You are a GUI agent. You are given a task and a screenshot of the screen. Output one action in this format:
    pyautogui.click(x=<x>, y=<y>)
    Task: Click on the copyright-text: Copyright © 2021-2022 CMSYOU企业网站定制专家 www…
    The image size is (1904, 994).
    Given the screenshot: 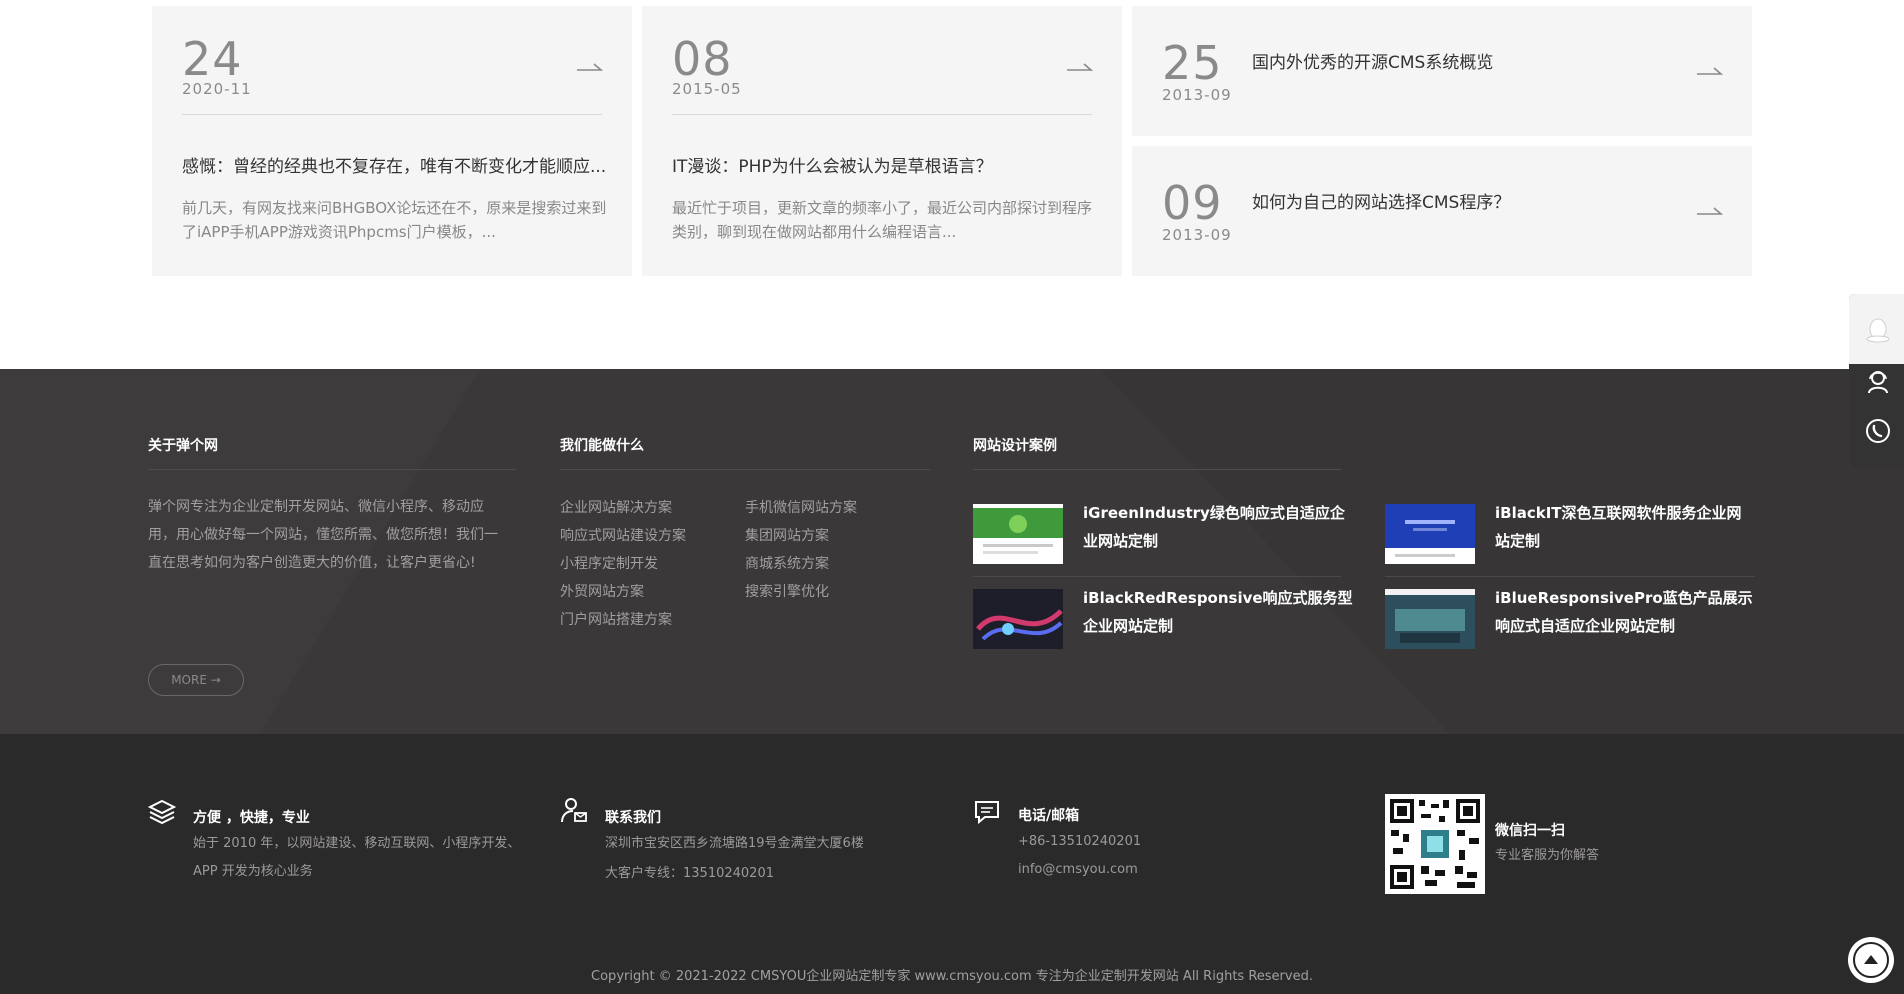 What is the action you would take?
    pyautogui.click(x=952, y=976)
    